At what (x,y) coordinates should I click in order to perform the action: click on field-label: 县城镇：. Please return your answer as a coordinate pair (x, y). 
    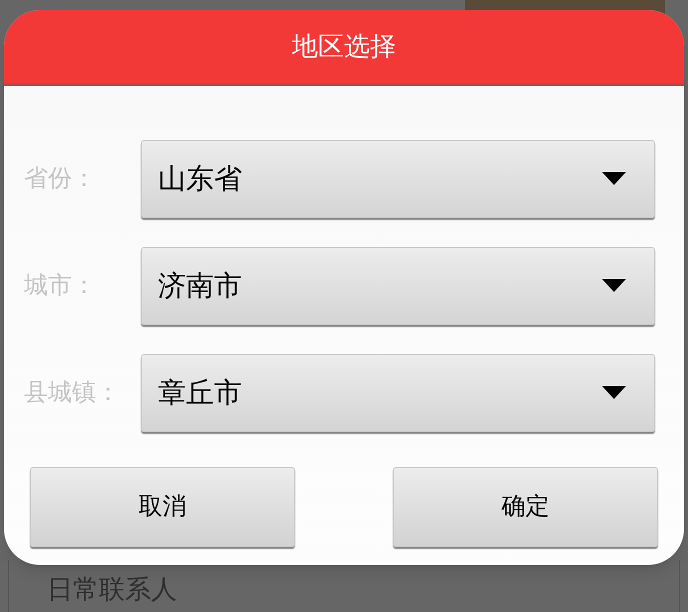
    Looking at the image, I should click on (72, 393).